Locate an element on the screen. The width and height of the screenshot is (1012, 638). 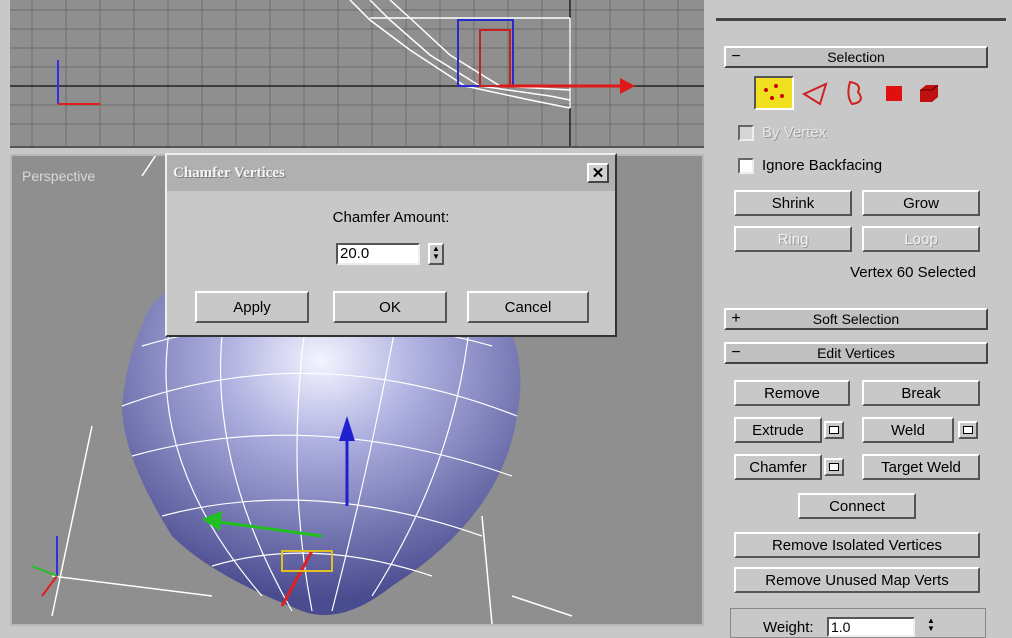
subobject-vertex-button is located at coordinates (774, 93).